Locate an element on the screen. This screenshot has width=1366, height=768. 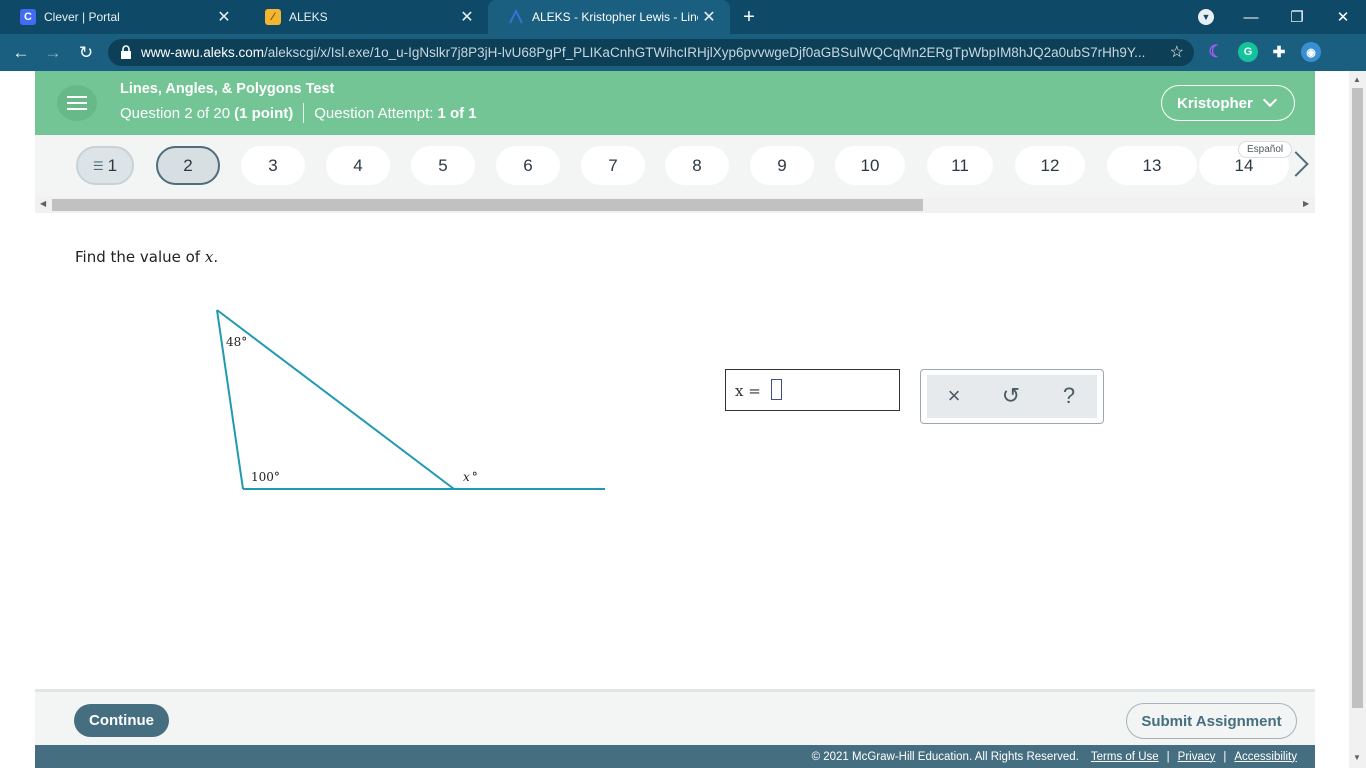
minimize-icon: — is located at coordinates (1251, 17).